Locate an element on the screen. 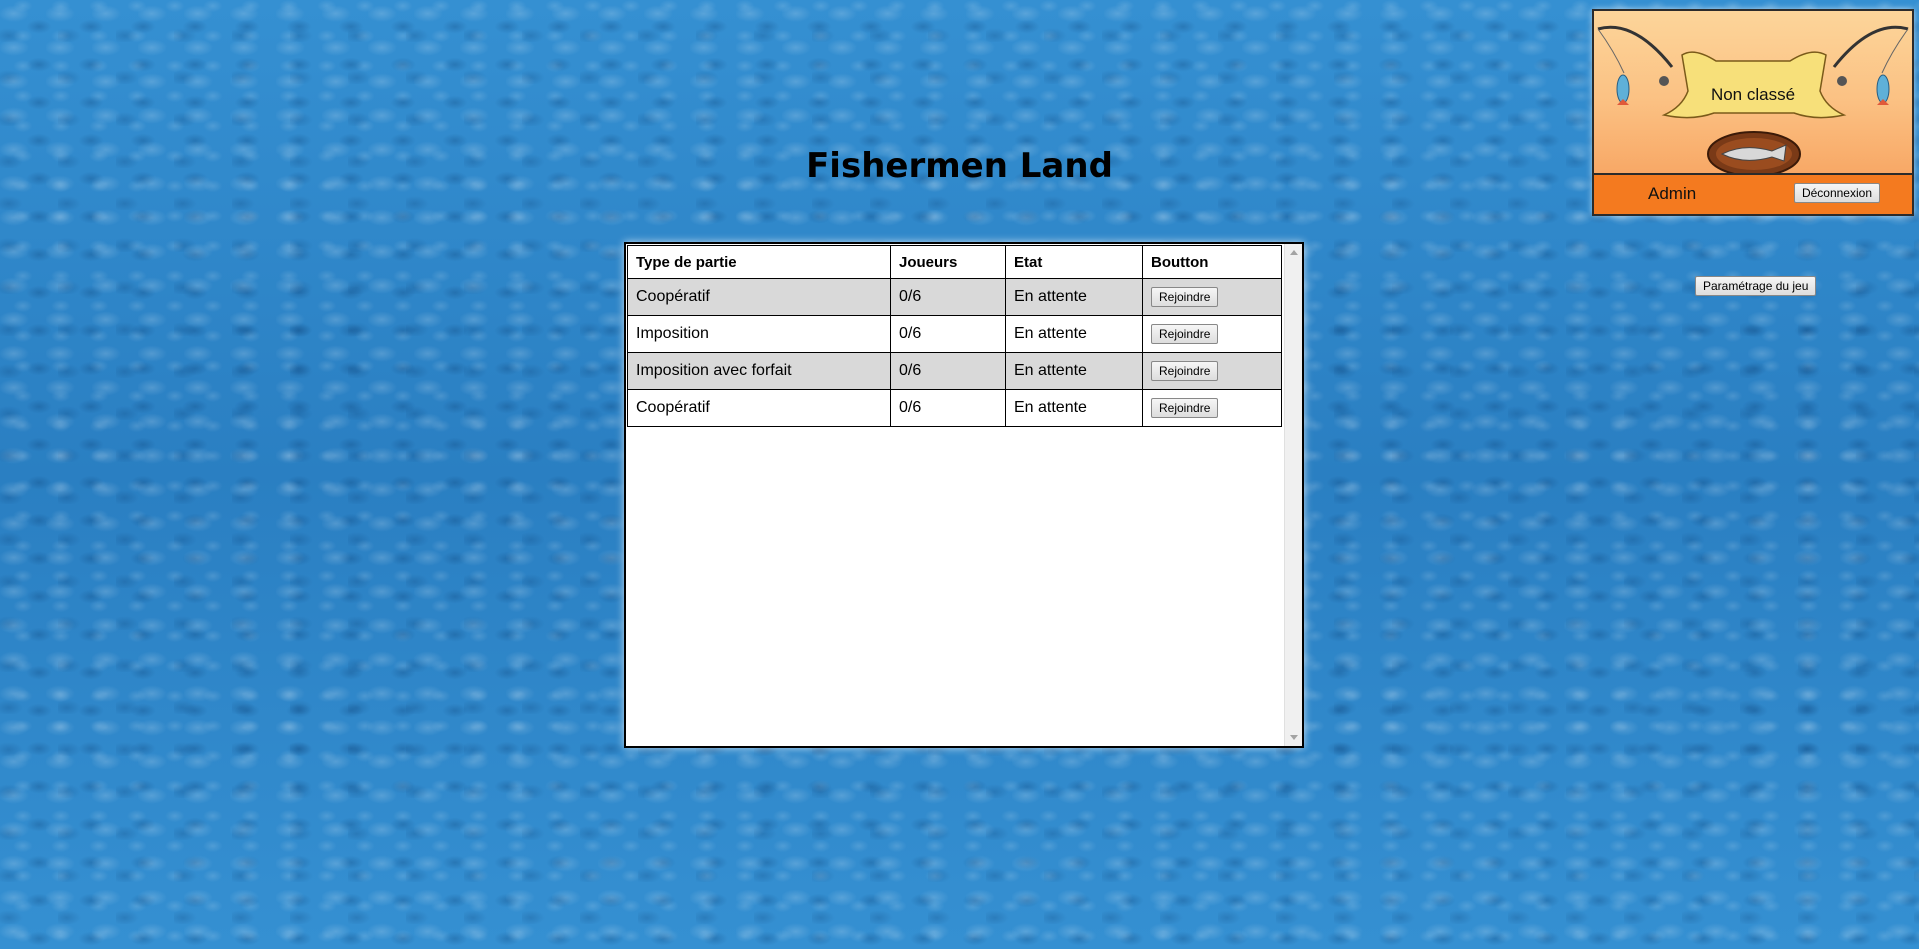 The height and width of the screenshot is (949, 1919). game-settings-button: Paramétrage du jeu is located at coordinates (1756, 286).